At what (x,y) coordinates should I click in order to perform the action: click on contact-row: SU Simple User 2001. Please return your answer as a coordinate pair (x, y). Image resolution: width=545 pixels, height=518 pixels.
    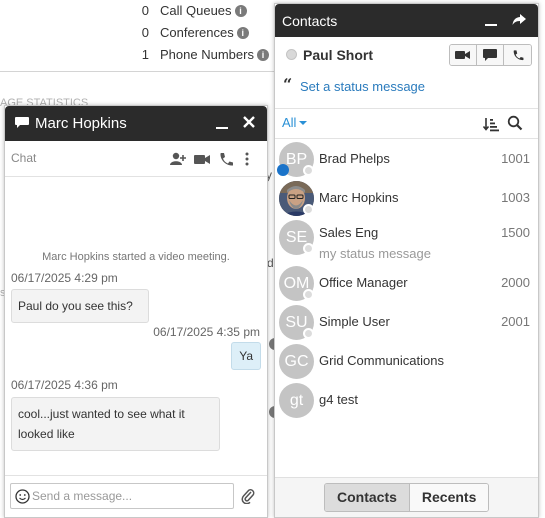
    Looking at the image, I should click on (406, 322).